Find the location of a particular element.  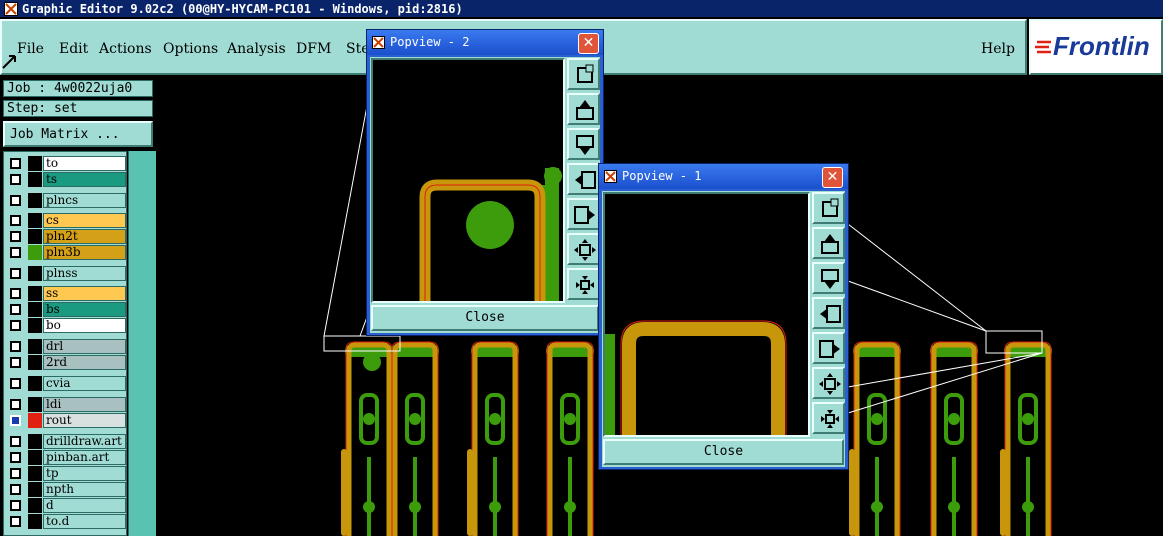

layer-name: to.d is located at coordinates (84, 521).